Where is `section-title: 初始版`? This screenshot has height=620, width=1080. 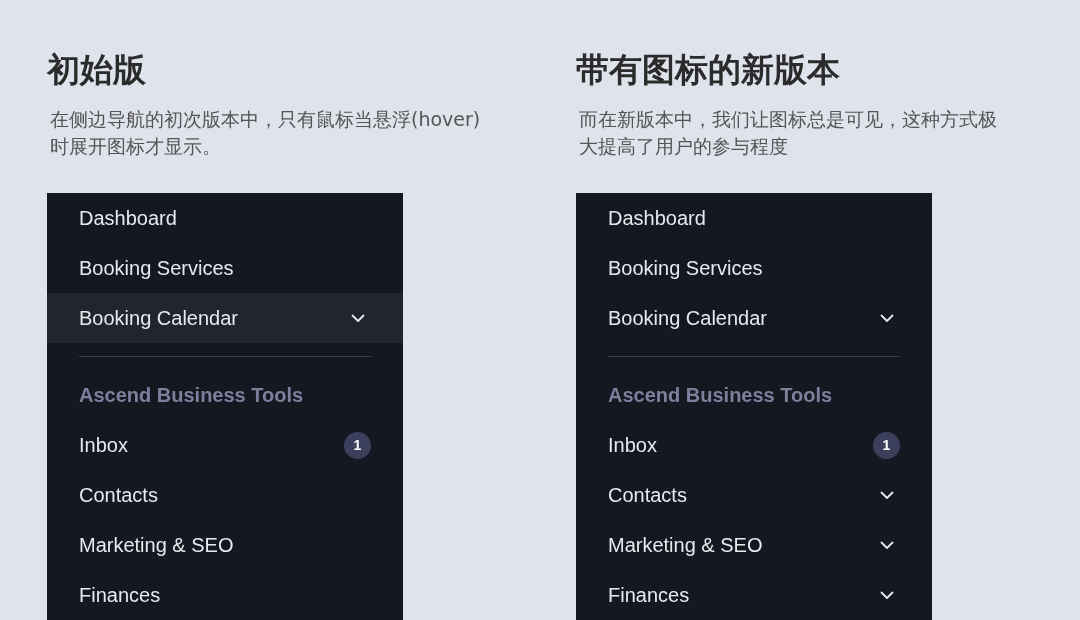 section-title: 初始版 is located at coordinates (97, 70).